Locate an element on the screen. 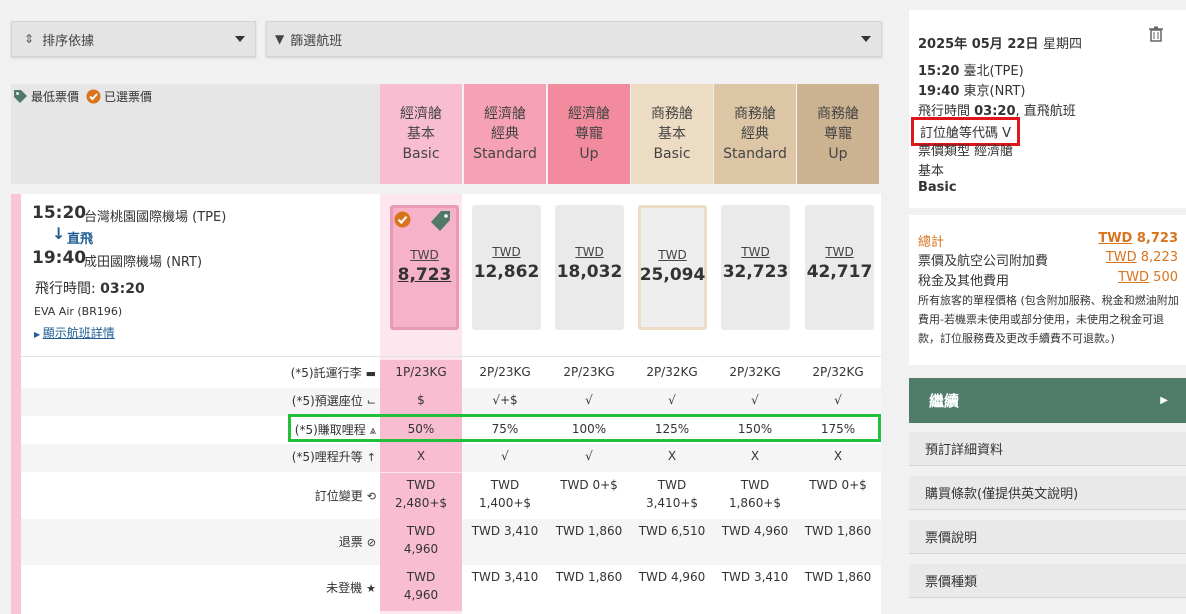 The image size is (1186, 614). feature-row-label: (*5)哩程升等 ↑ is located at coordinates (333, 457).